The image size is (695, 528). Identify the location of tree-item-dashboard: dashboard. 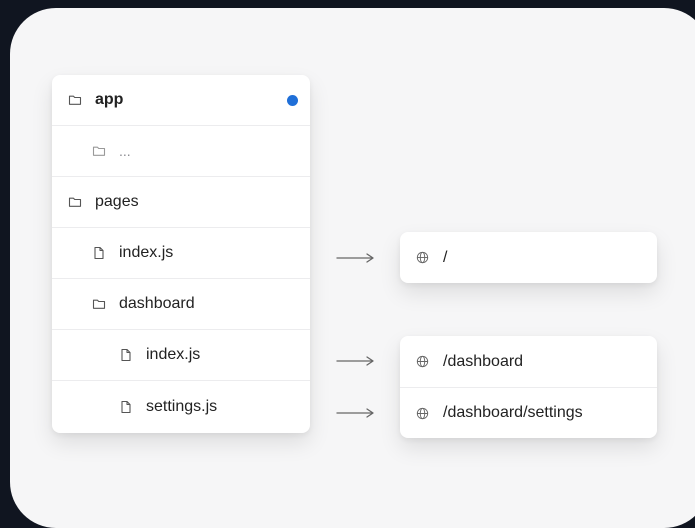
(181, 304).